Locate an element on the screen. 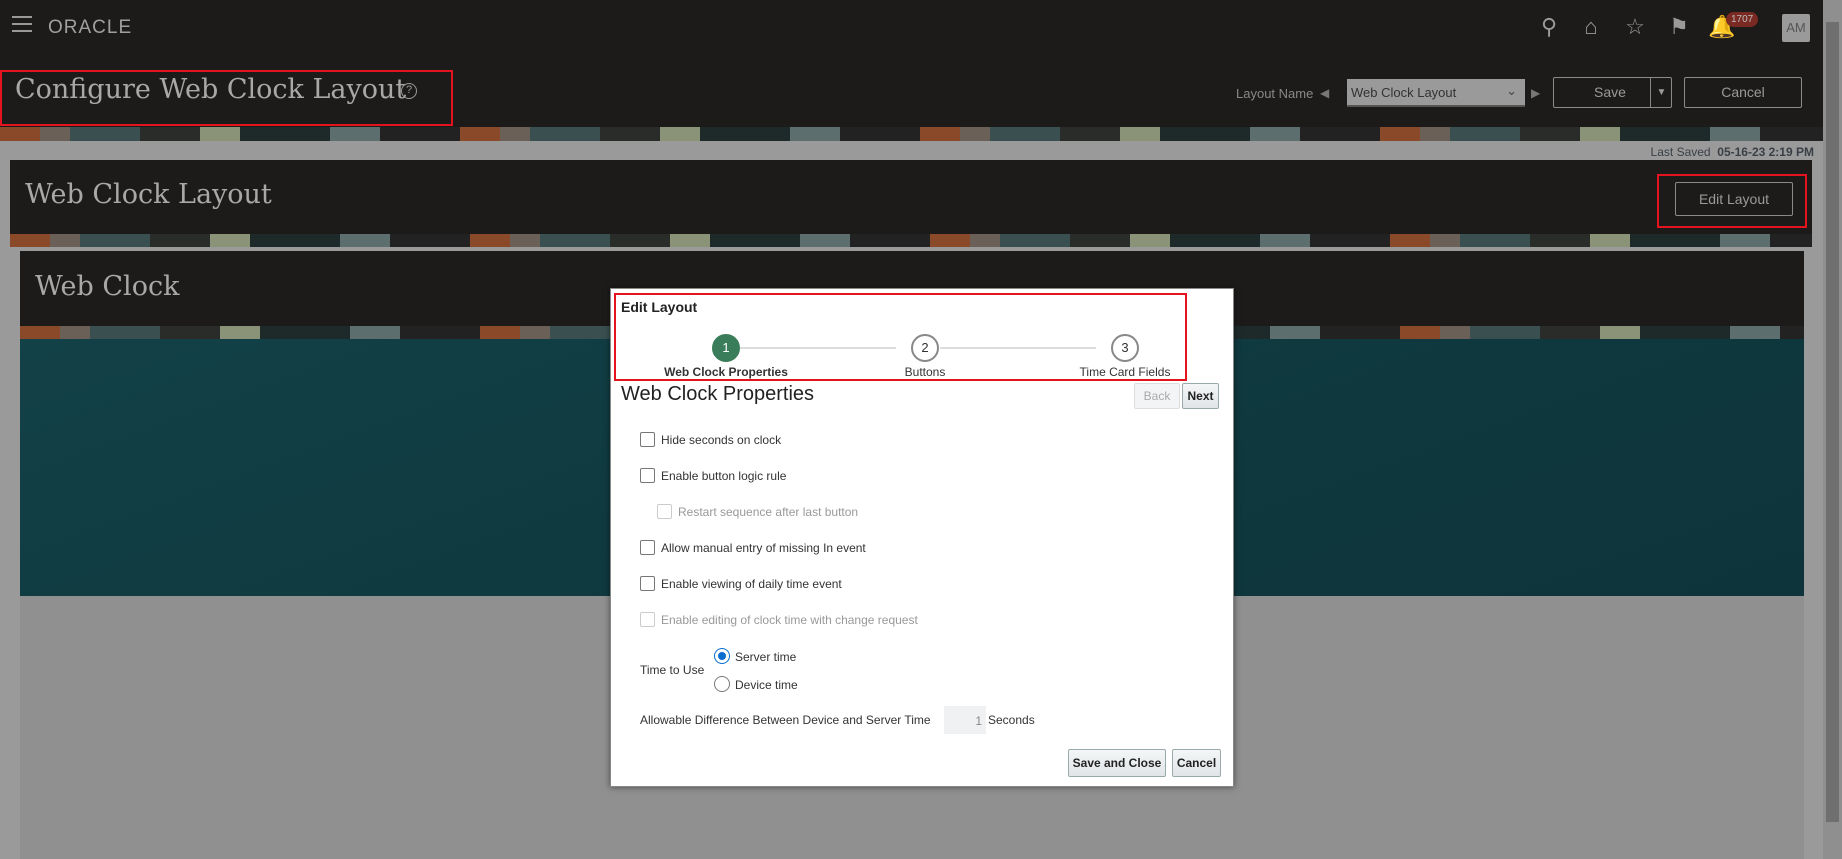  back-button: Back is located at coordinates (1157, 396).